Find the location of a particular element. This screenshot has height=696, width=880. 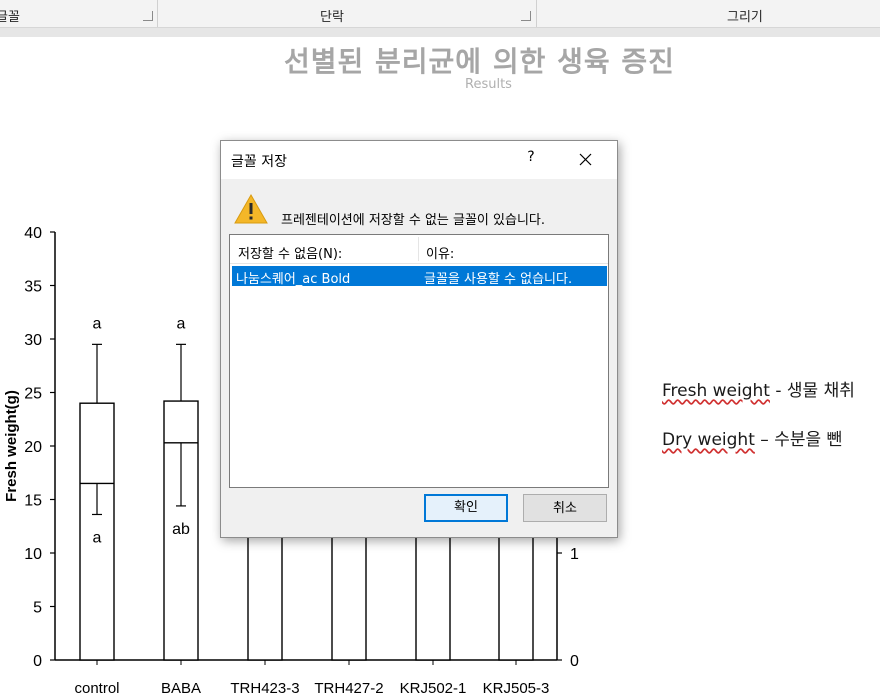

y-tick-label: 20 is located at coordinates (33, 447).